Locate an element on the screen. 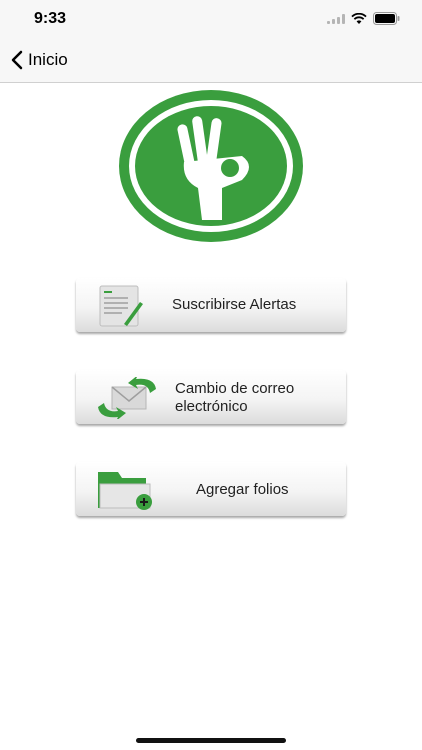  chevron-left-icon is located at coordinates (17, 60).